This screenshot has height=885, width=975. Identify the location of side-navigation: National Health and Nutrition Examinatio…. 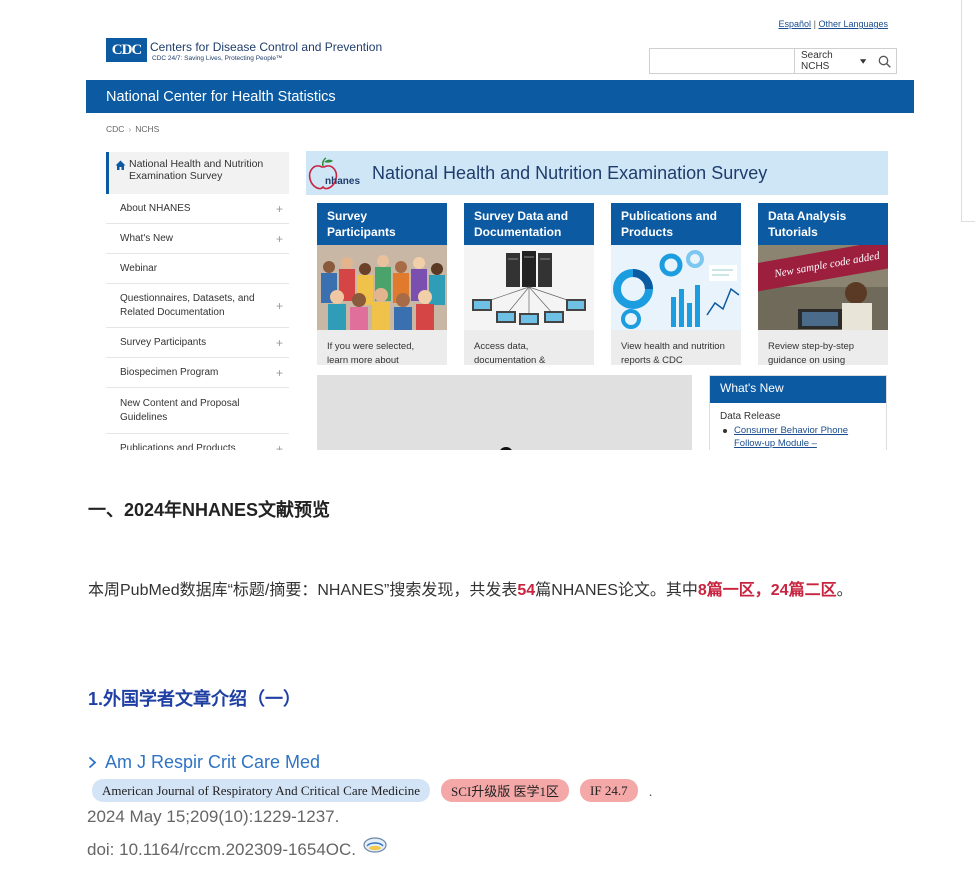
(197, 301).